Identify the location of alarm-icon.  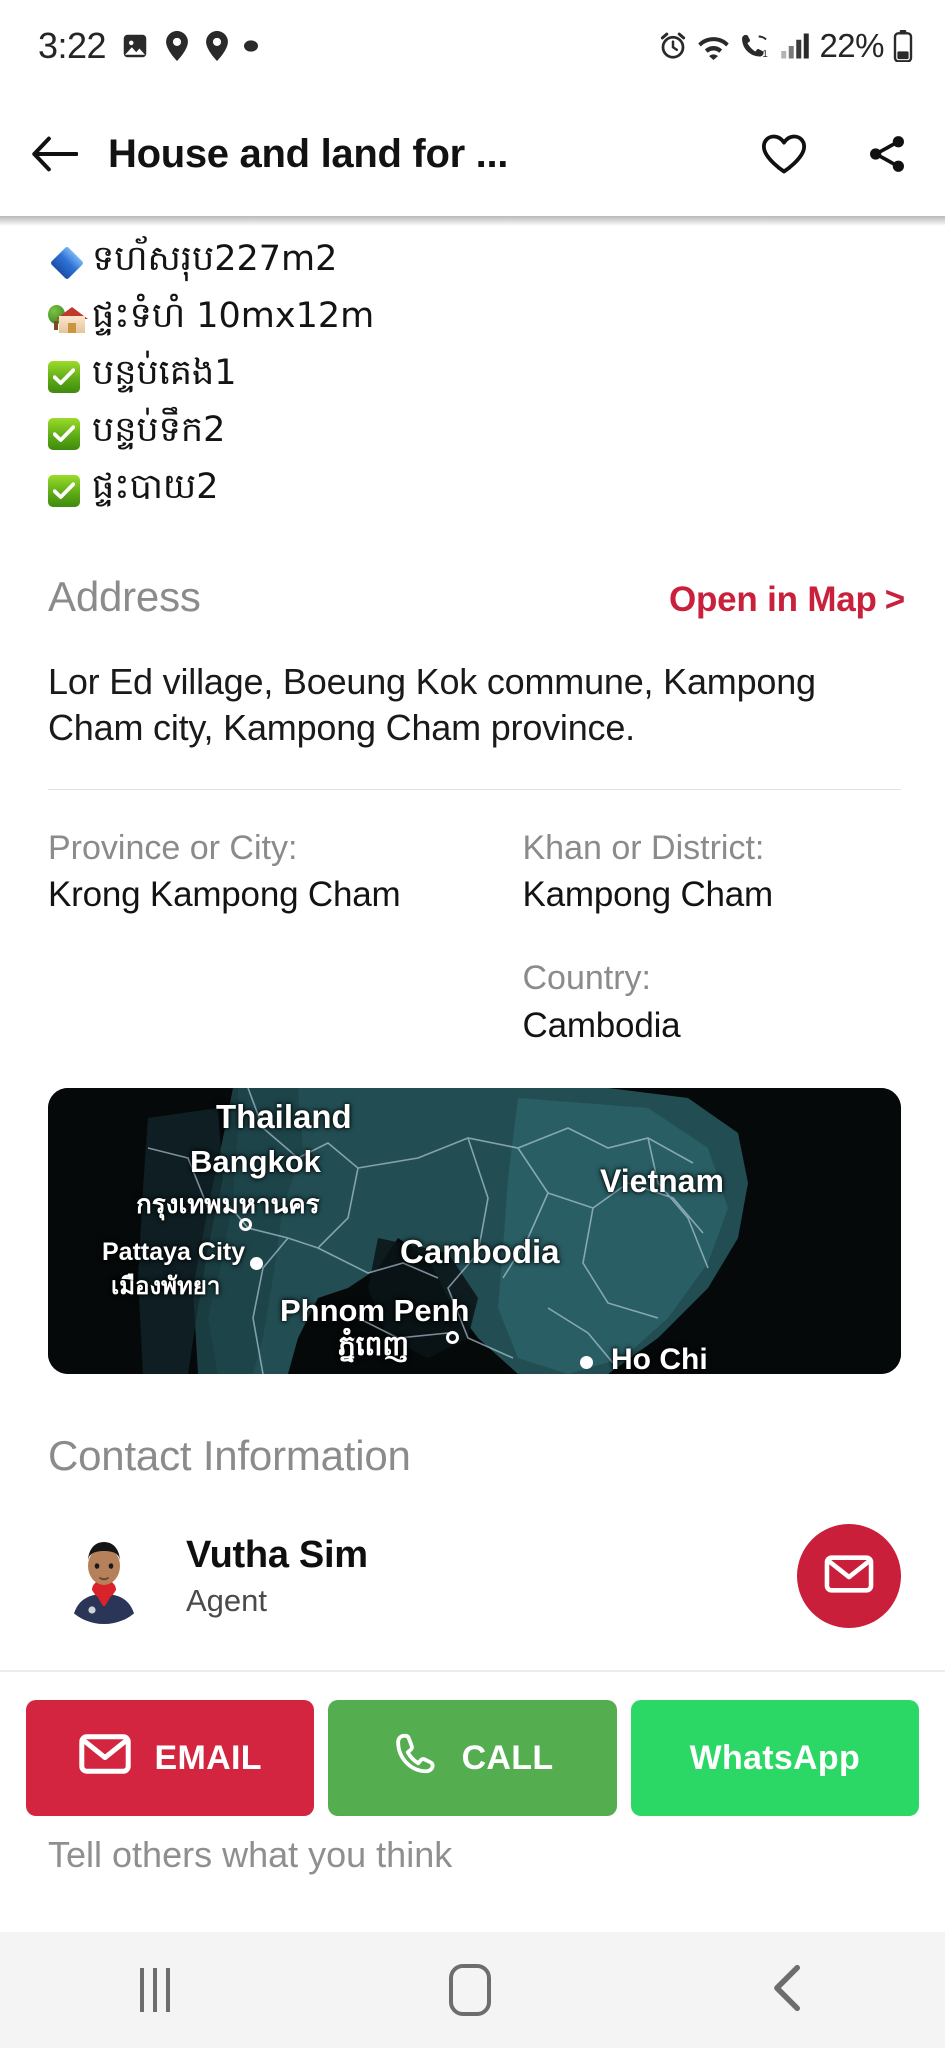
(673, 46).